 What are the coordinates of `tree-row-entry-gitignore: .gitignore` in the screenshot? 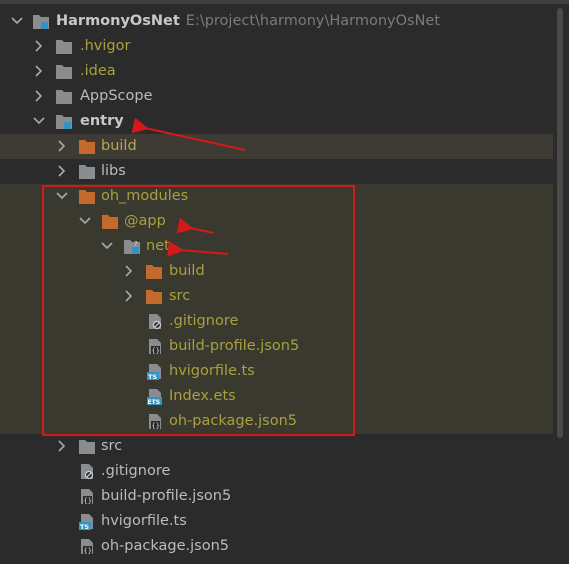 It's located at (276, 471).